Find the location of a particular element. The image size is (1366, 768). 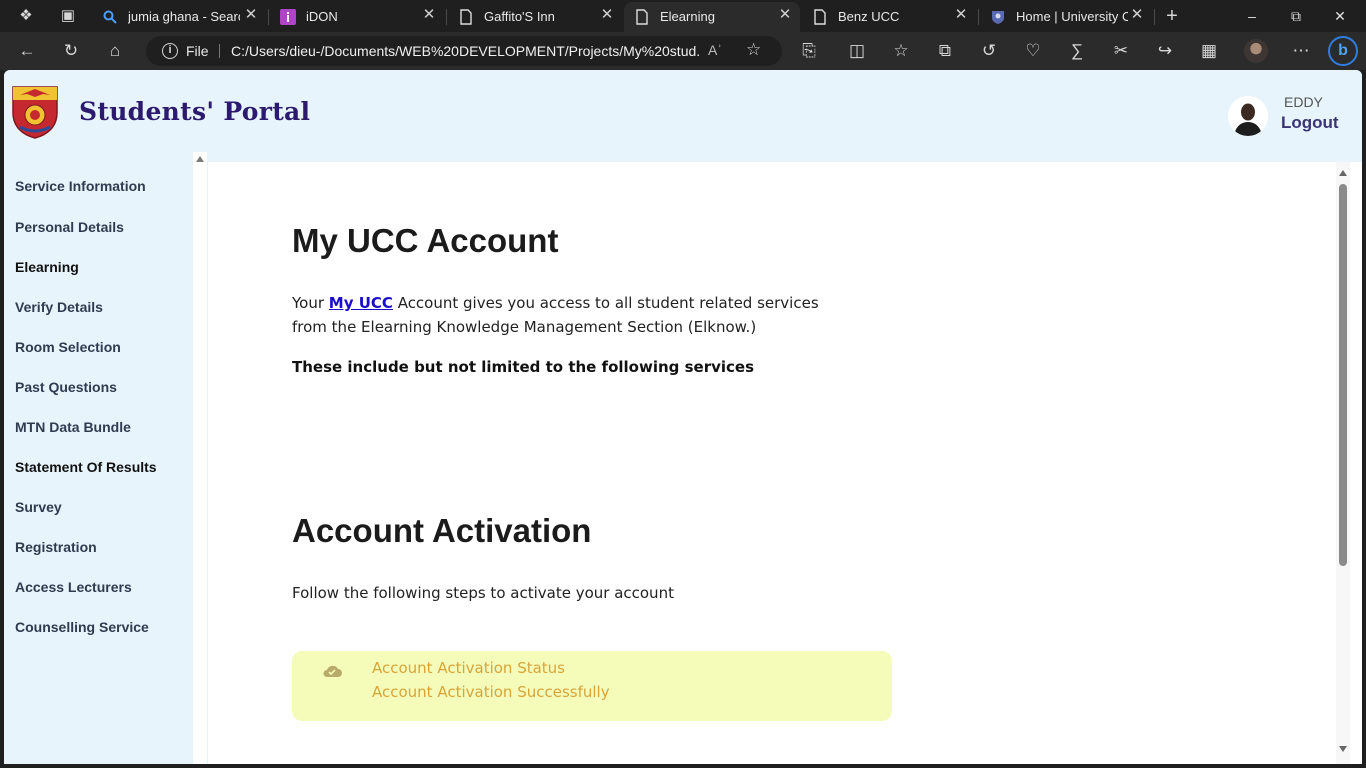

tab-actions-icon: ▣ is located at coordinates (68, 16).